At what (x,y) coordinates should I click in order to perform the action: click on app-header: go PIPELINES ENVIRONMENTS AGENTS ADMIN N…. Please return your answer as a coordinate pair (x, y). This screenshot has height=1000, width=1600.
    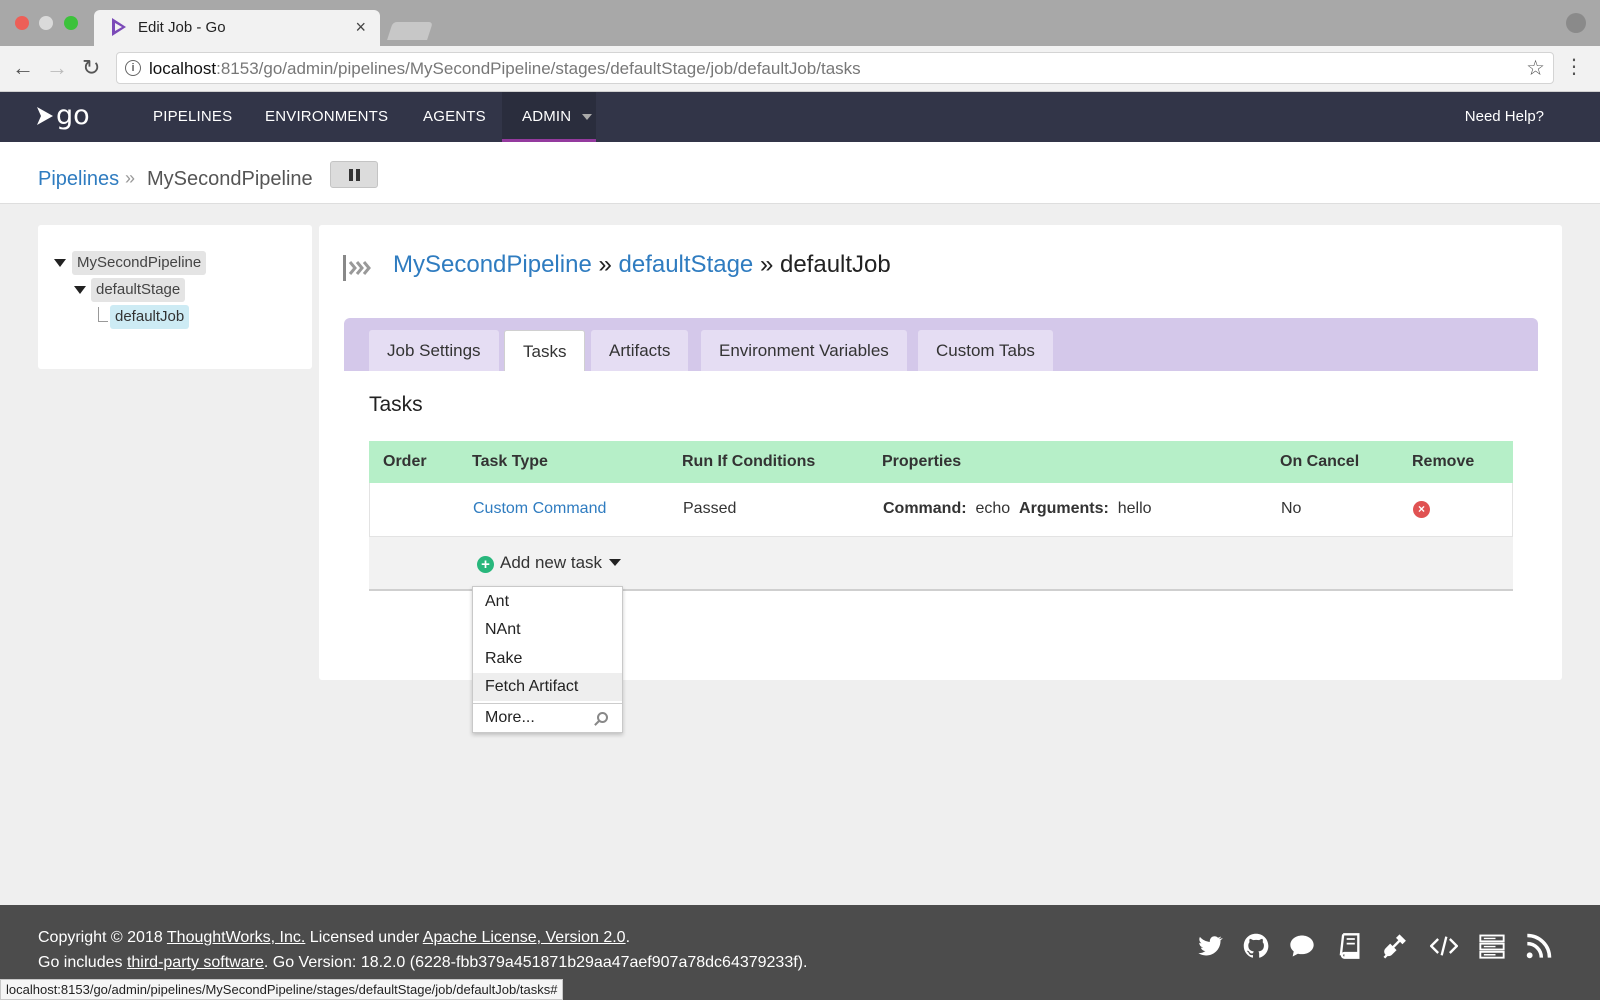
    Looking at the image, I should click on (800, 117).